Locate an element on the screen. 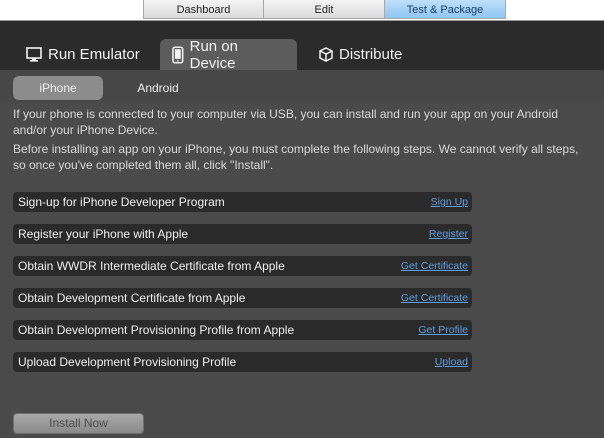  tab-run-emulator-label: Run Emulator is located at coordinates (94, 54).